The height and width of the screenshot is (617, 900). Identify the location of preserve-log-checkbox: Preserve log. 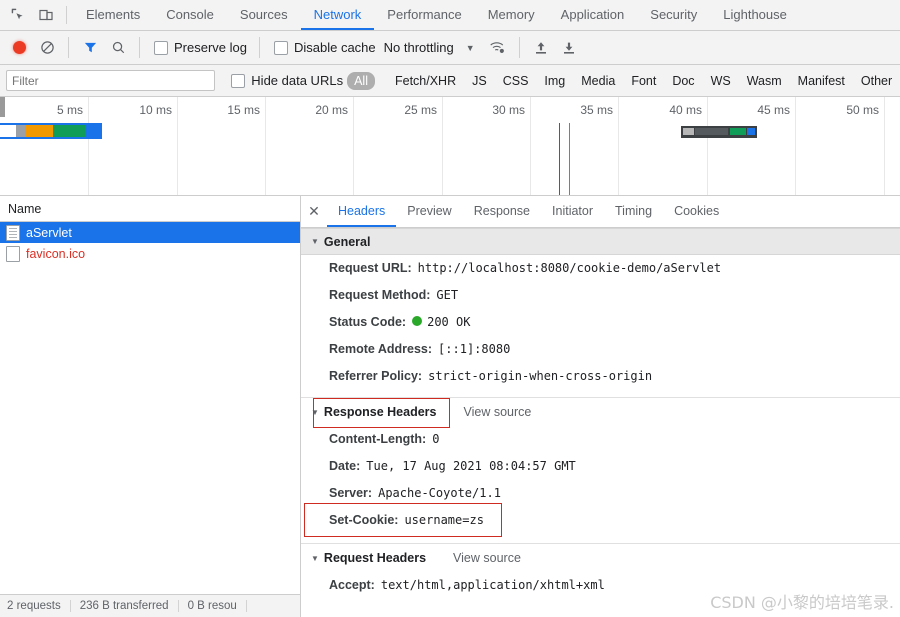
(200, 47).